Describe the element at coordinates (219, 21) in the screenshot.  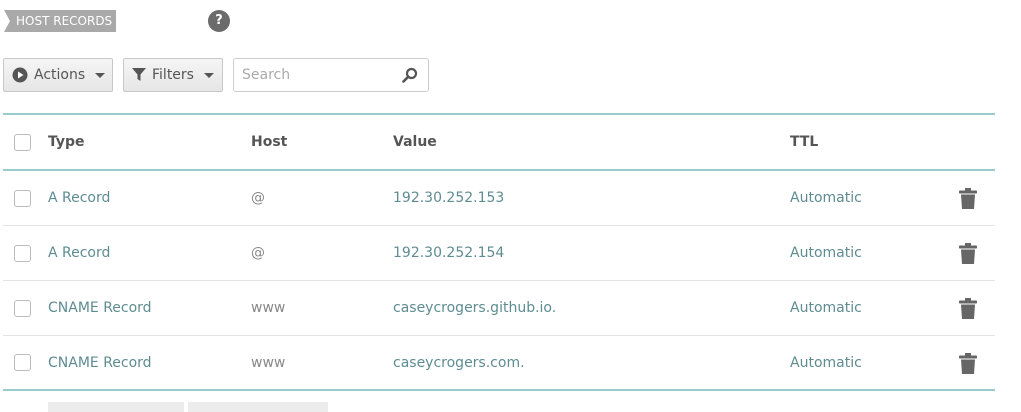
I see `help-icon: ?` at that location.